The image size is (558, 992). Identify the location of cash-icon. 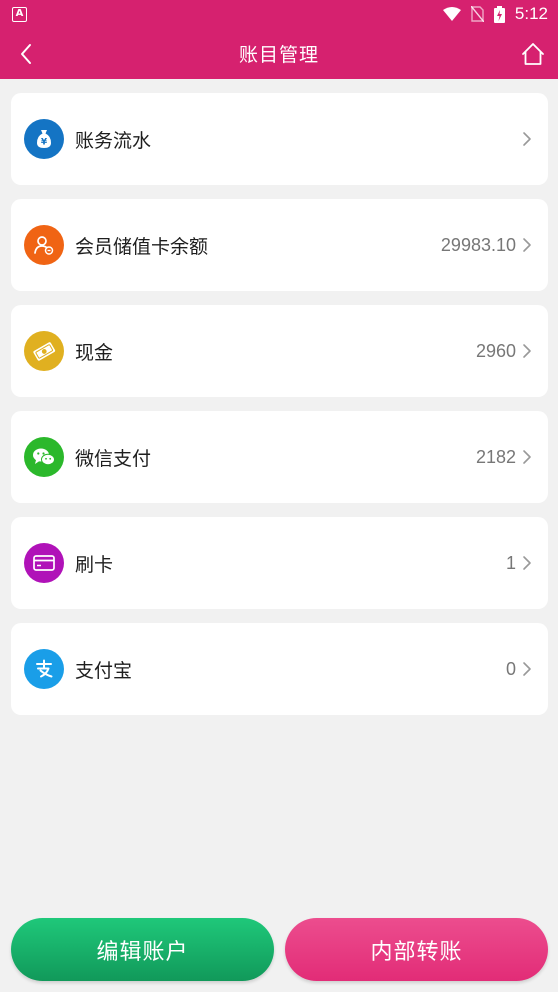
(44, 351).